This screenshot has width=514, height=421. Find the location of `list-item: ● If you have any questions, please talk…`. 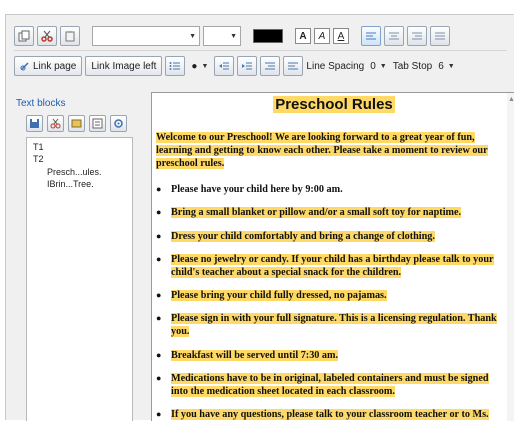

list-item: ● If you have any questions, please talk… is located at coordinates (328, 414).